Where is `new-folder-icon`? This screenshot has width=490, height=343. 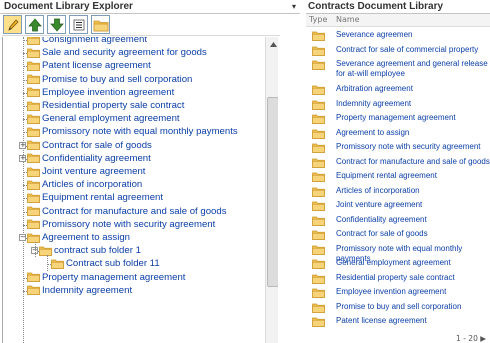
new-folder-icon is located at coordinates (100, 24).